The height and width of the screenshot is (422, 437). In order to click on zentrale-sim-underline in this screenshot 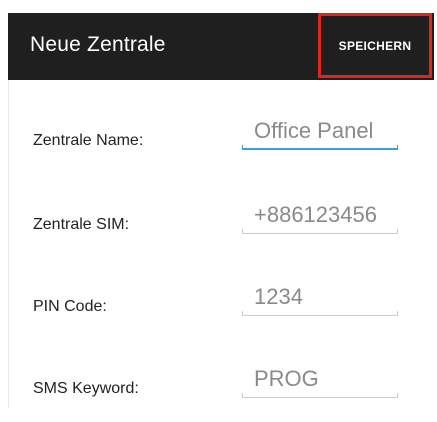, I will do `click(320, 231)`.